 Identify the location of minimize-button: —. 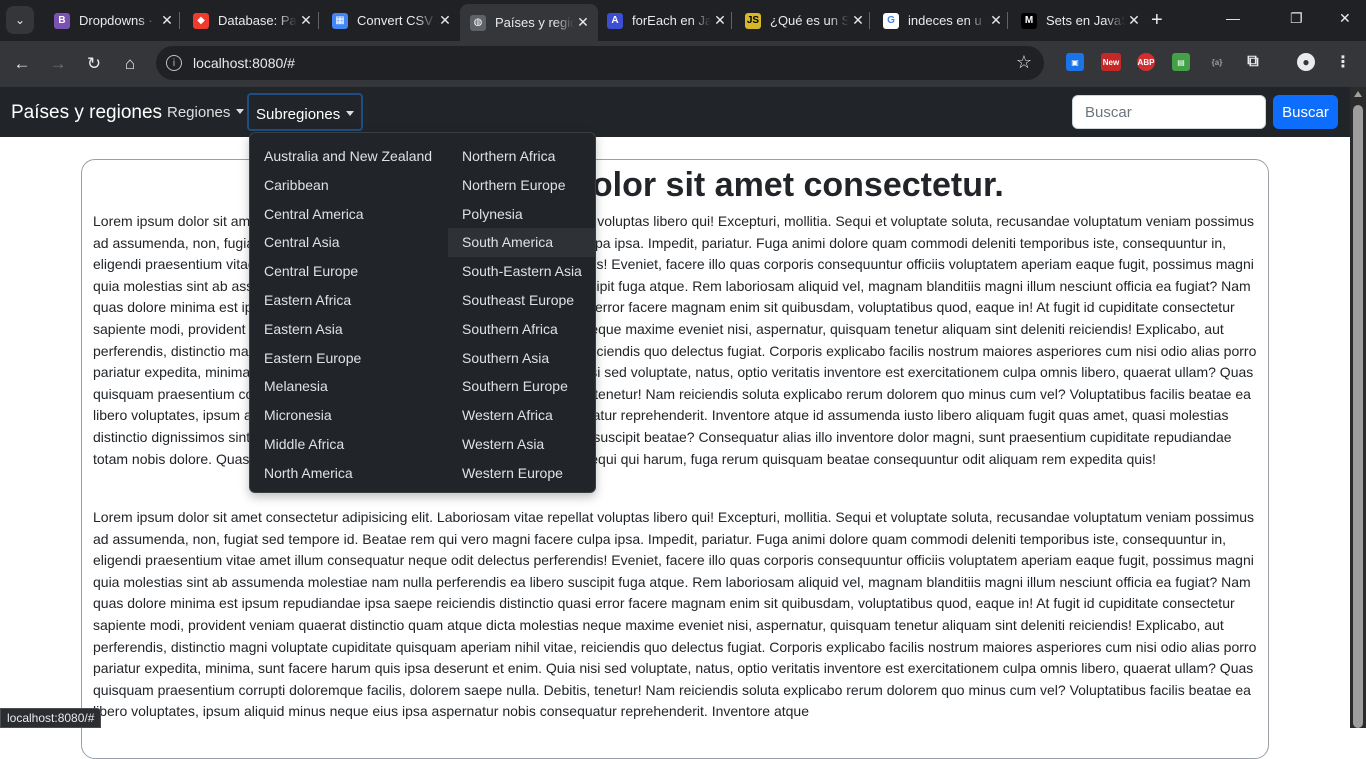
(1233, 18).